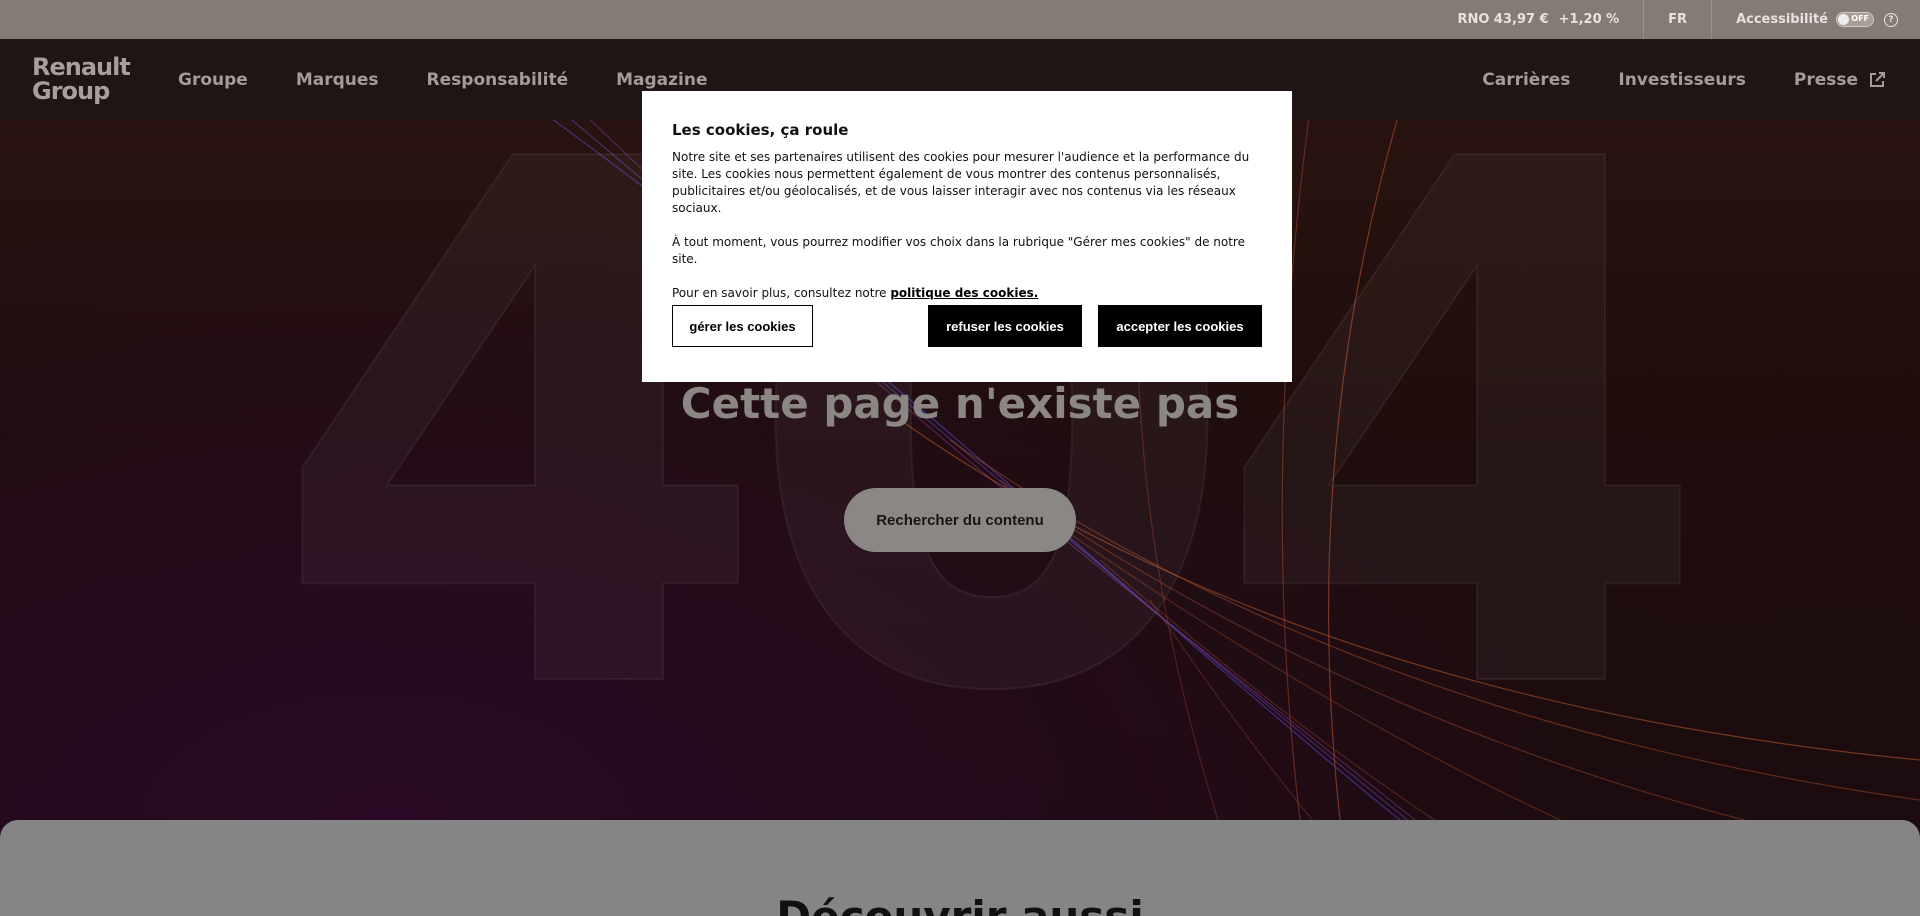 This screenshot has height=916, width=1920. I want to click on accessibility-toggle: OFF, so click(1855, 19).